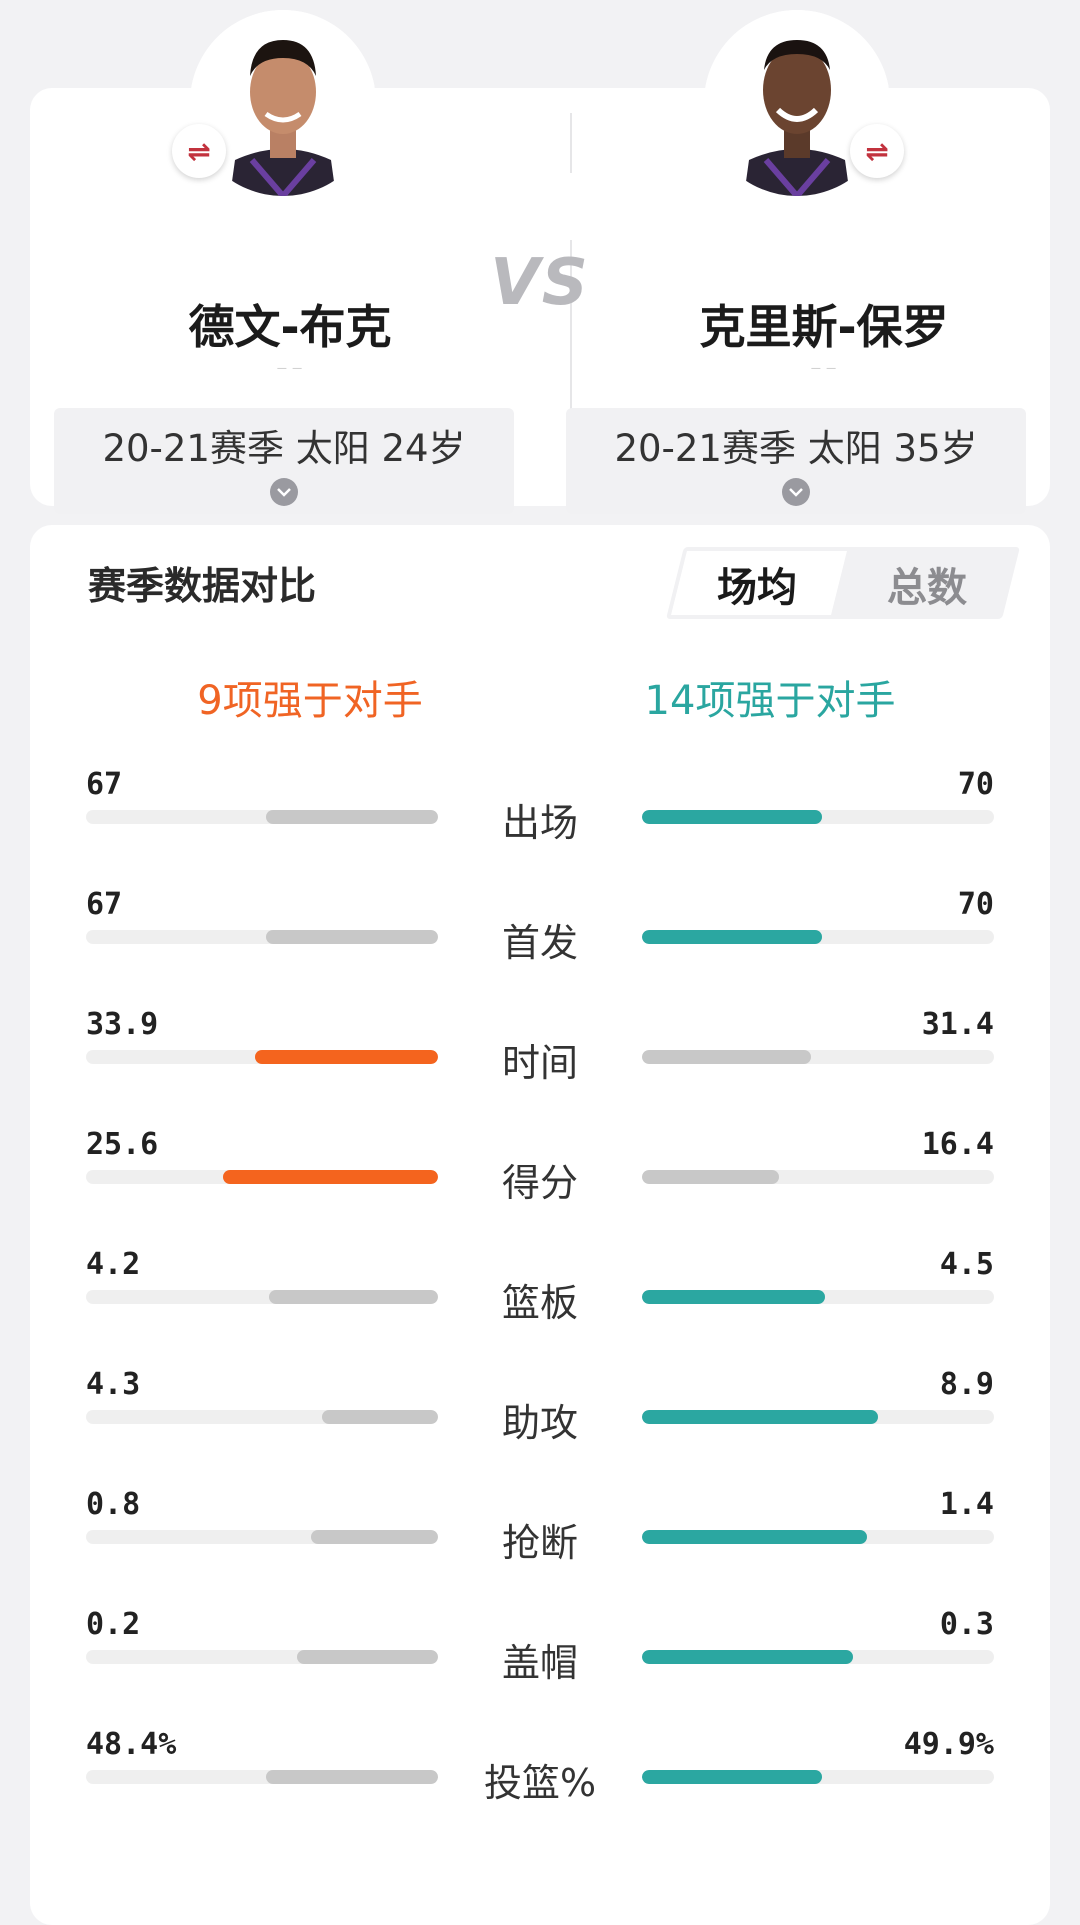 The width and height of the screenshot is (1080, 1925). What do you see at coordinates (122, 1024) in the screenshot?
I see `stat-left-value: 33.9` at bounding box center [122, 1024].